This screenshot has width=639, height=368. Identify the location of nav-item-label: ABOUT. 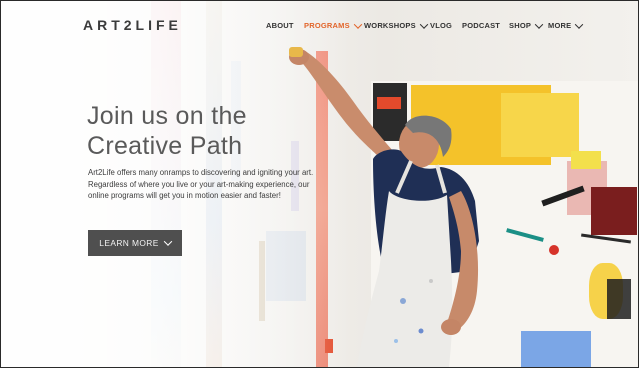
(280, 25).